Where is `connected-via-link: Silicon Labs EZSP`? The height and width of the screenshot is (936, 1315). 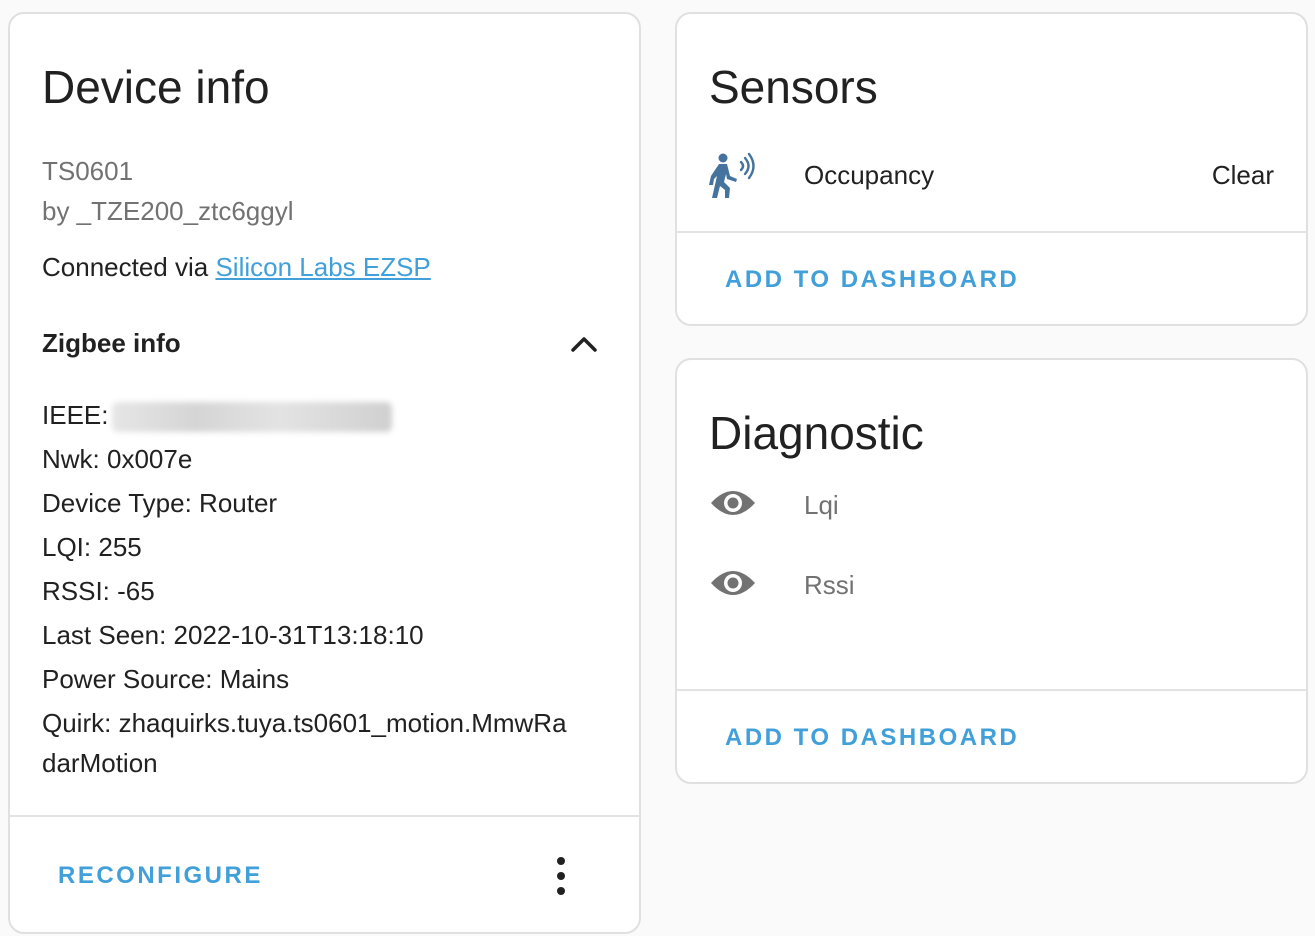
connected-via-link: Silicon Labs EZSP is located at coordinates (322, 267).